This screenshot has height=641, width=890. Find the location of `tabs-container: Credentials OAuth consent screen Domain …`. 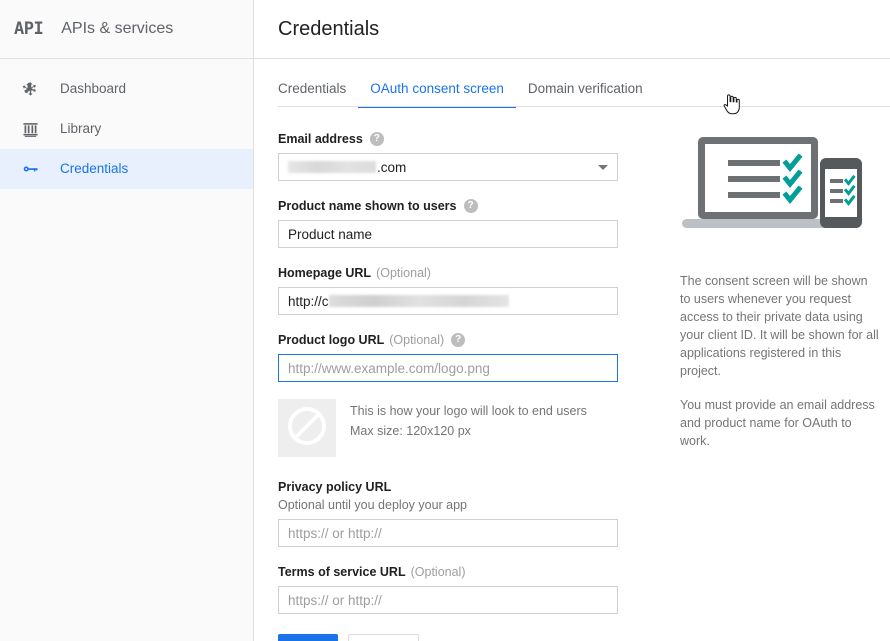

tabs-container: Credentials OAuth consent screen Domain … is located at coordinates (572, 87).